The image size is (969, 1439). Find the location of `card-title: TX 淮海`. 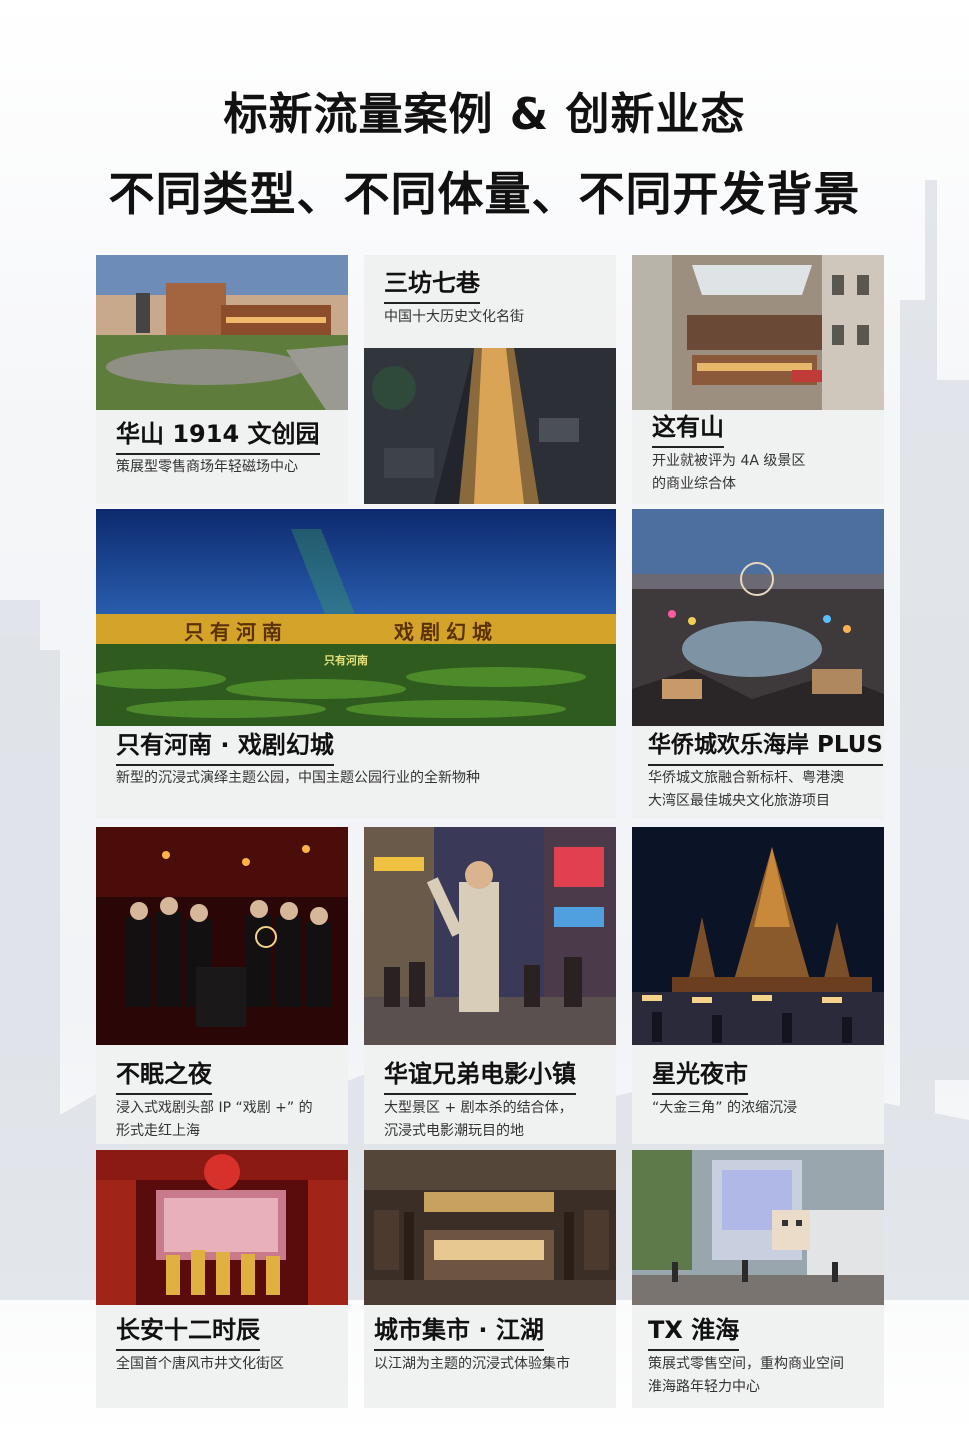

card-title: TX 淮海 is located at coordinates (694, 1333).